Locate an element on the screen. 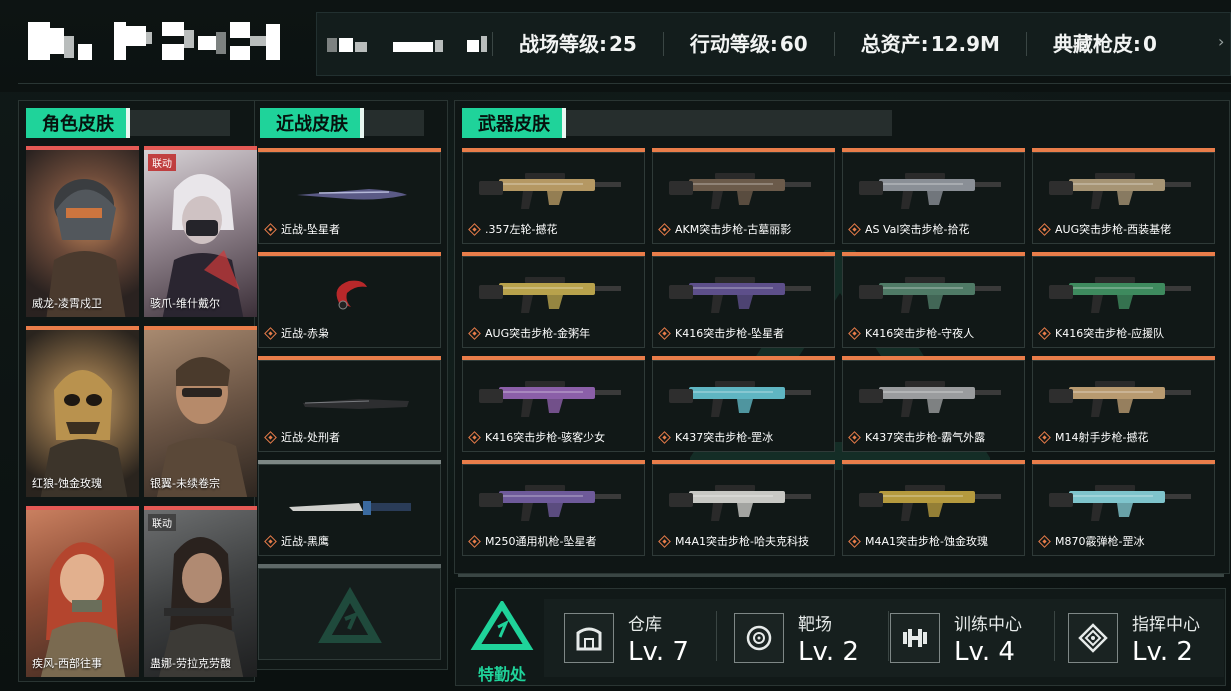  item-name: .357左轮-撼花 is located at coordinates (521, 229).